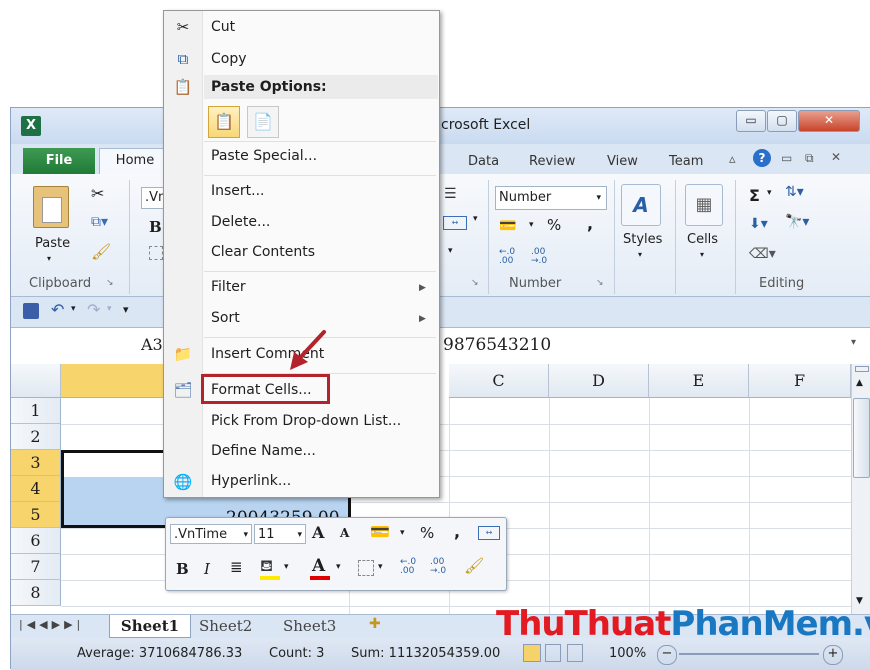  Describe the element at coordinates (228, 287) in the screenshot. I see `menu-item-filter: Filter` at that location.